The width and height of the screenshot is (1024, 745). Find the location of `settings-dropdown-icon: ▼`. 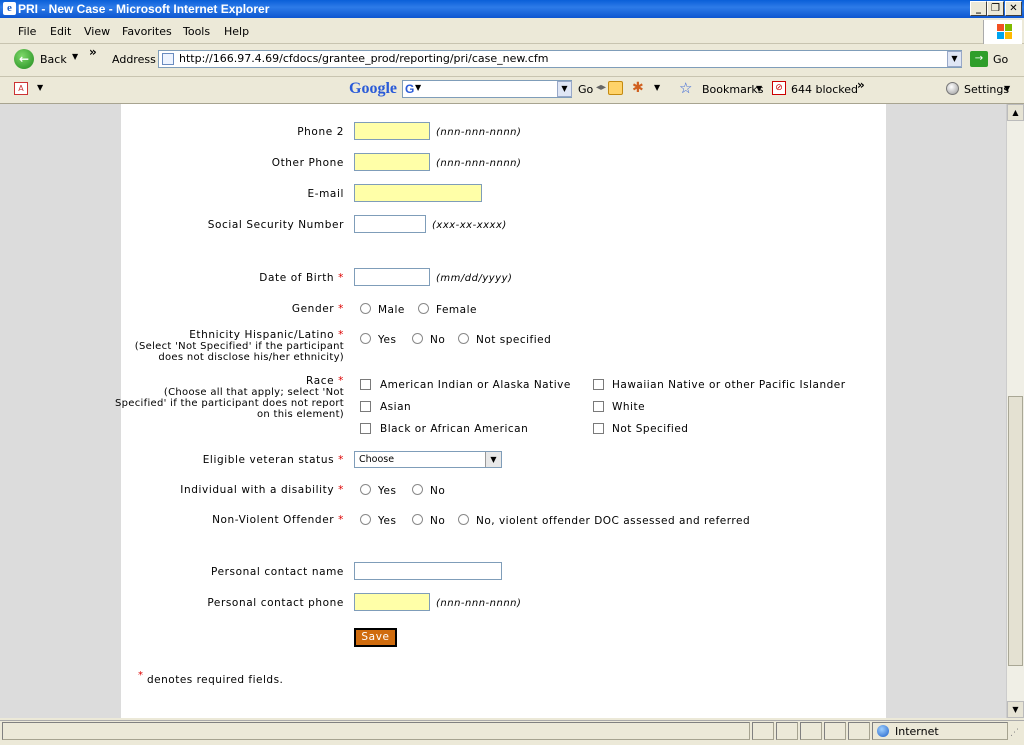

settings-dropdown-icon: ▼ is located at coordinates (1007, 88).